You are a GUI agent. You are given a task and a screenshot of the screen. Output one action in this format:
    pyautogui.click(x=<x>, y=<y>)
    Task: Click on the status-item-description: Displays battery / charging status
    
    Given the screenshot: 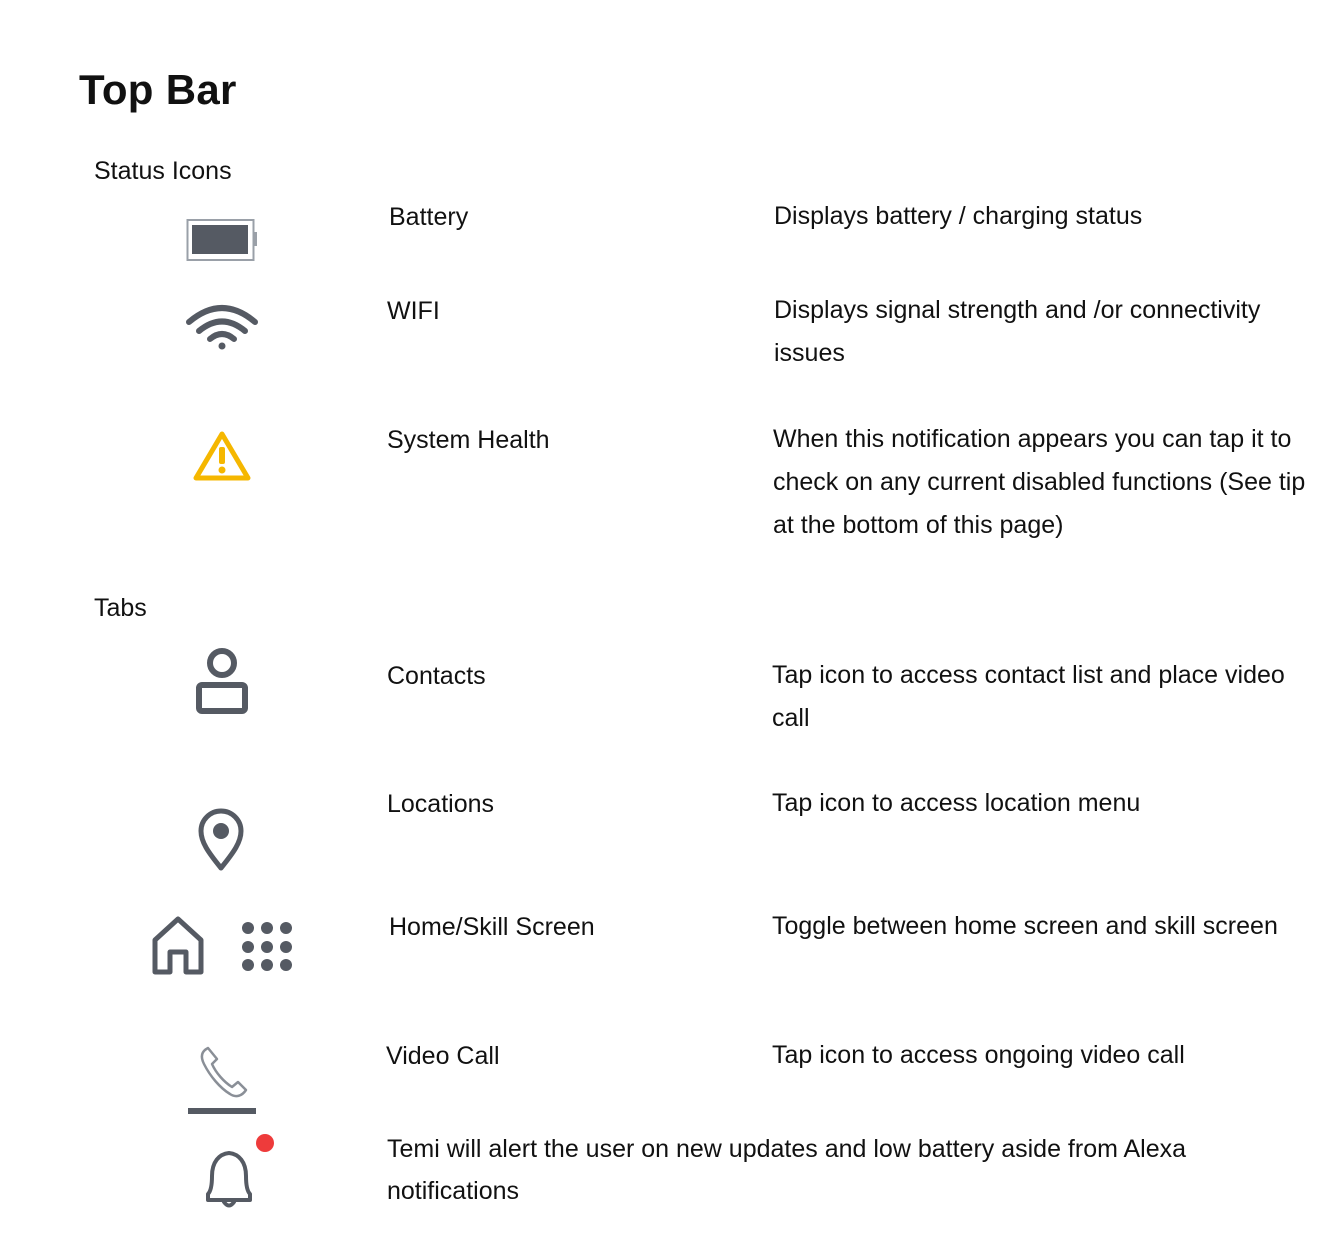 What is the action you would take?
    pyautogui.click(x=958, y=216)
    